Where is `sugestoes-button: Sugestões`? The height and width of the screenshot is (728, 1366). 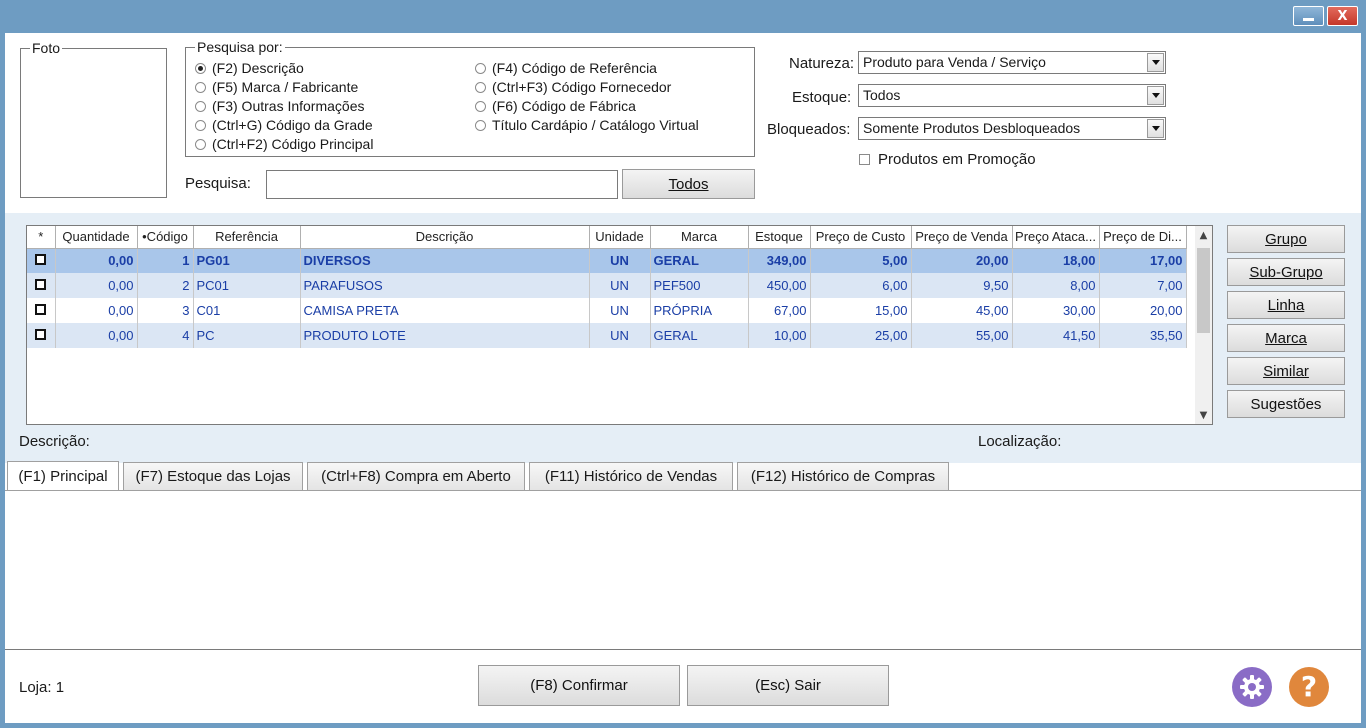 sugestoes-button: Sugestões is located at coordinates (1286, 404).